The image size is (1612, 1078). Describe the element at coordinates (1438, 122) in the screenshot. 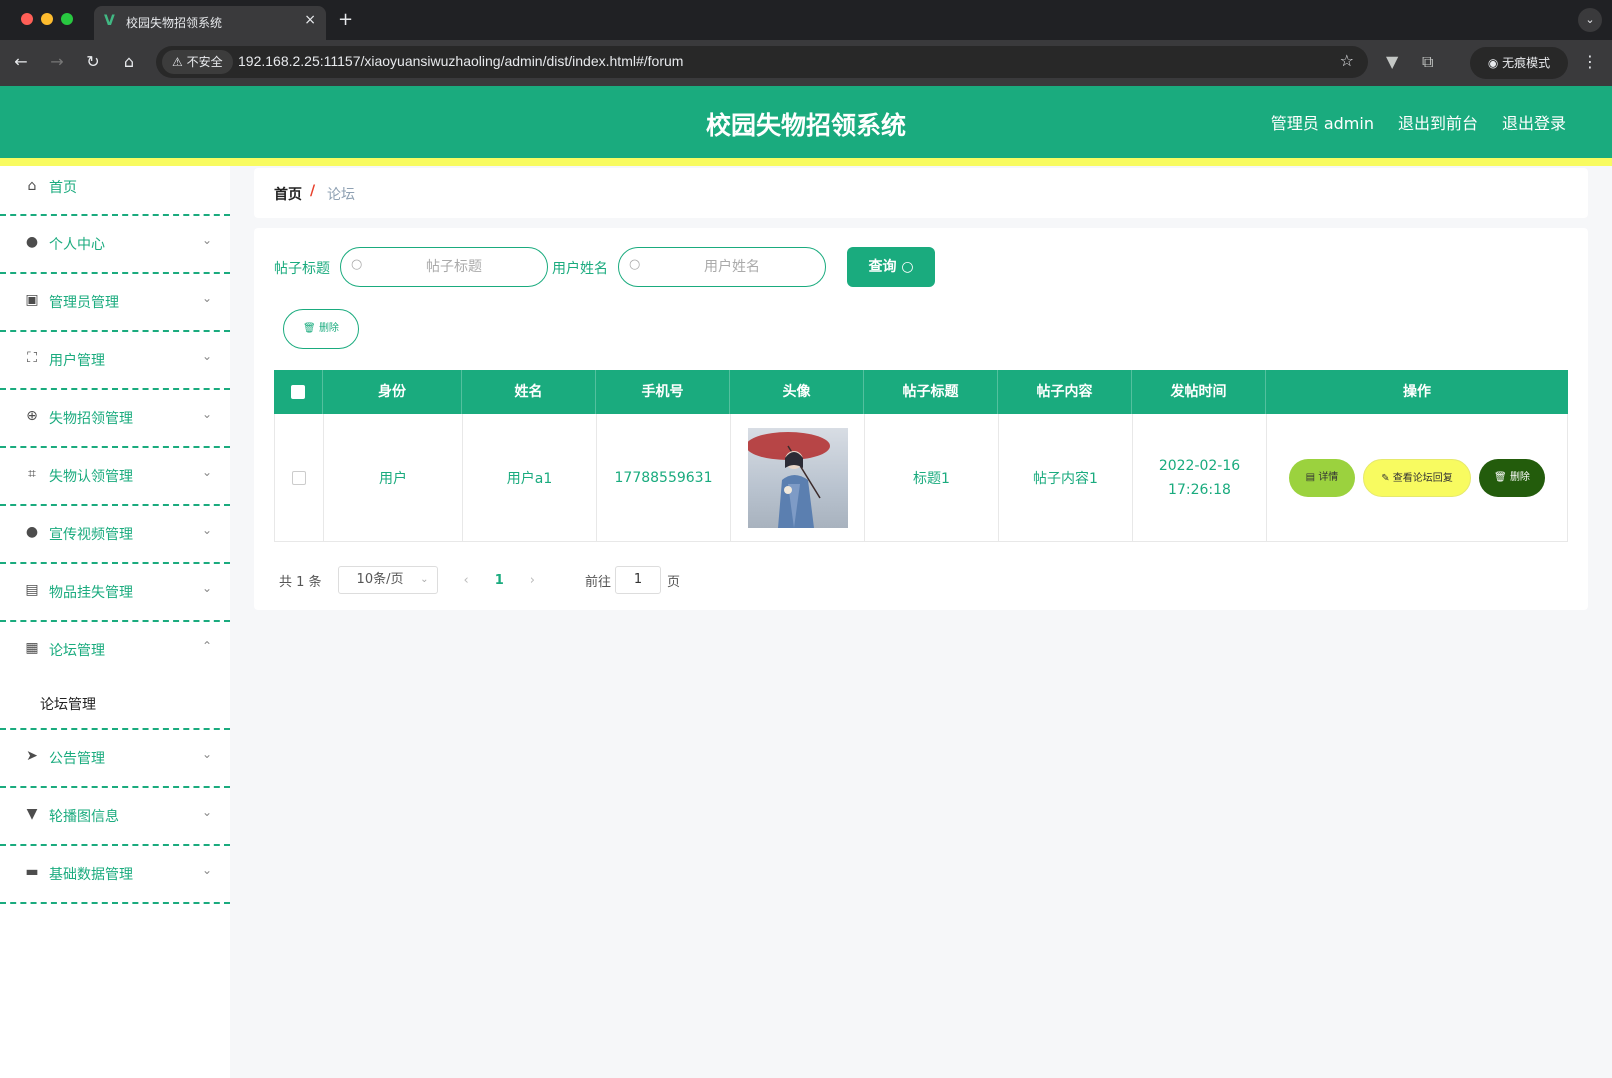

I see `back-to-front-link: 退出到前台` at that location.